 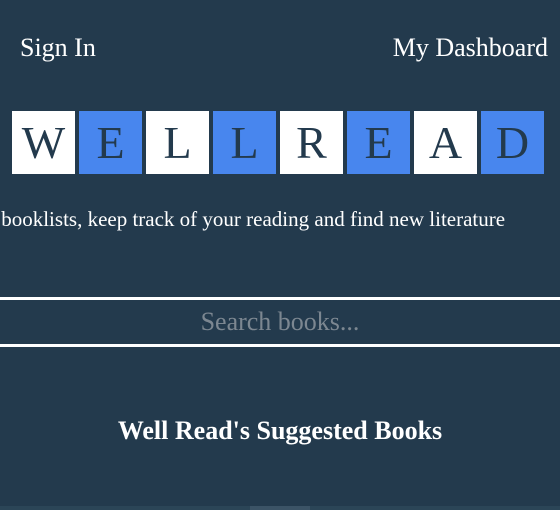 I want to click on search-bar, so click(x=280, y=322).